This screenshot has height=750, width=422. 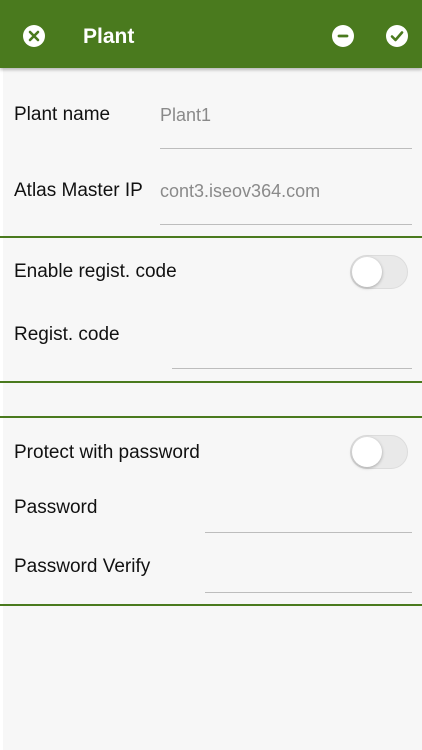 I want to click on regist-code-underline, so click(x=292, y=368).